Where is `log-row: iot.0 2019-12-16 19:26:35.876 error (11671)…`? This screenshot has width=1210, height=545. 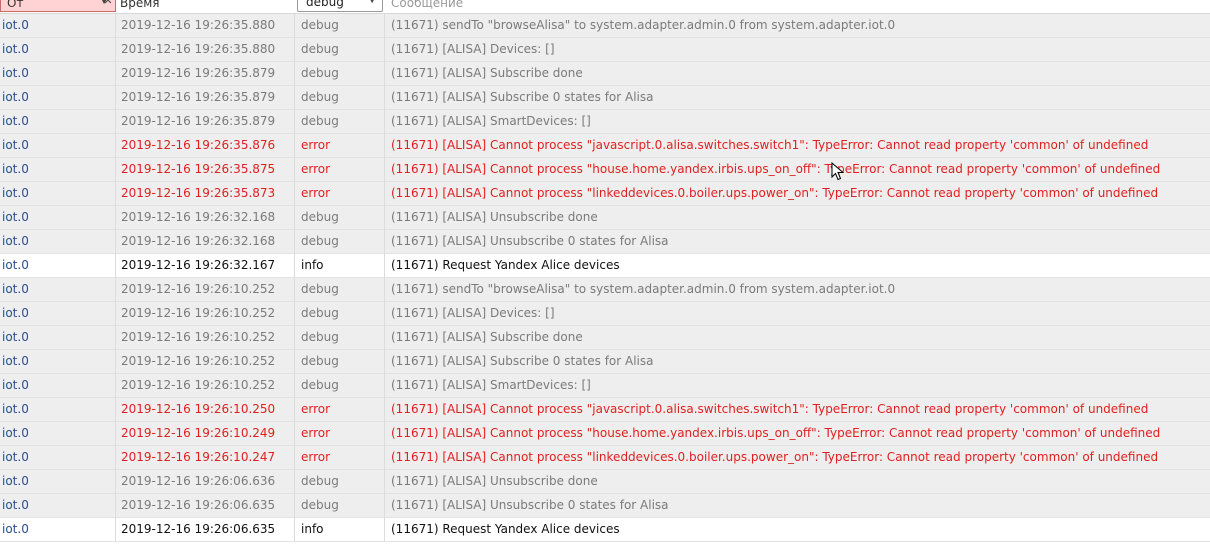
log-row: iot.0 2019-12-16 19:26:35.876 error (11671)… is located at coordinates (605, 146).